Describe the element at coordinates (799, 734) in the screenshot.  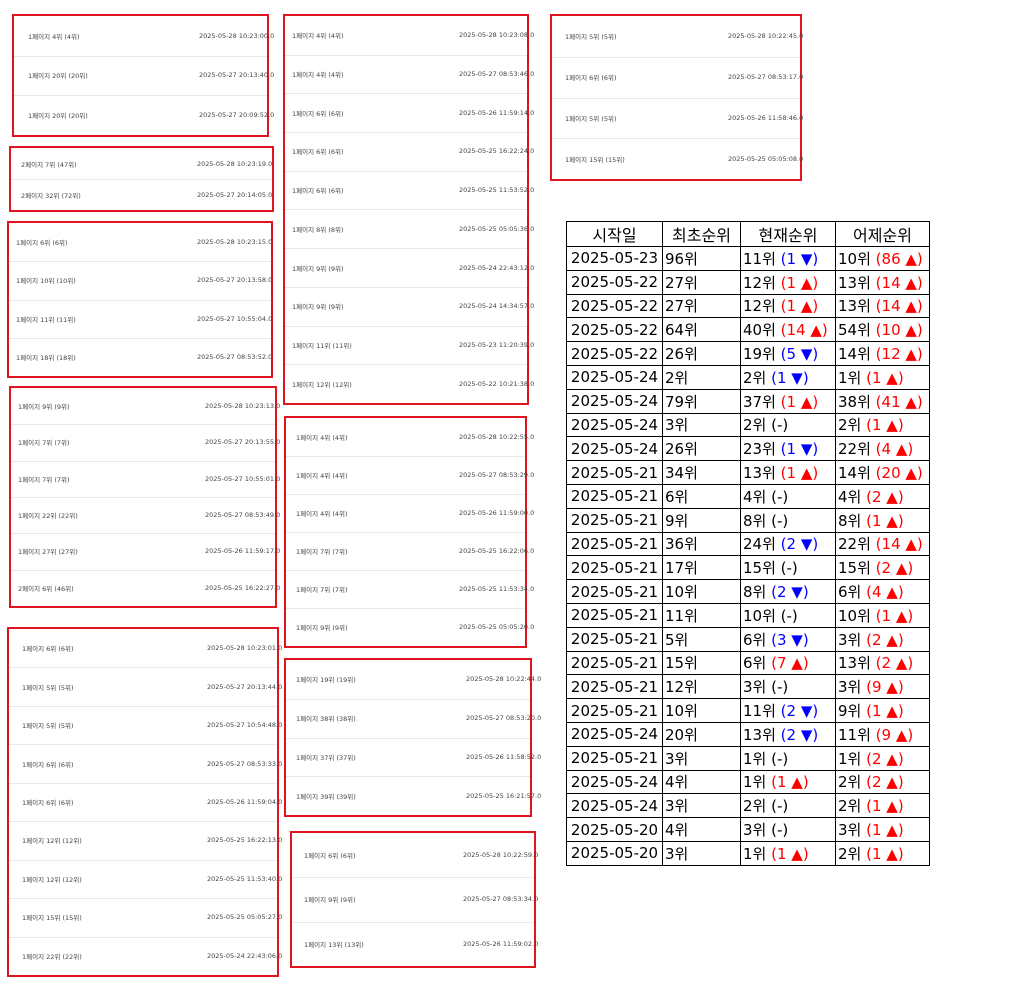
I see `current-rank-change: (2 ▼)` at that location.